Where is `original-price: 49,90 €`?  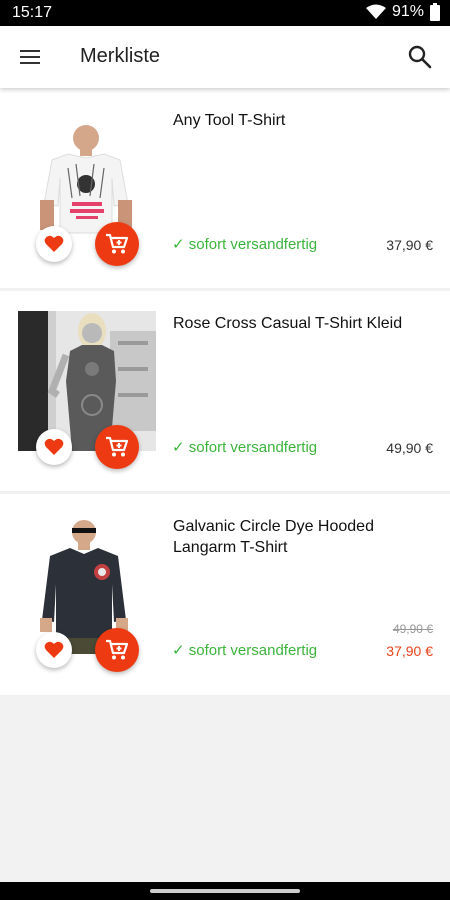
original-price: 49,90 € is located at coordinates (412, 629).